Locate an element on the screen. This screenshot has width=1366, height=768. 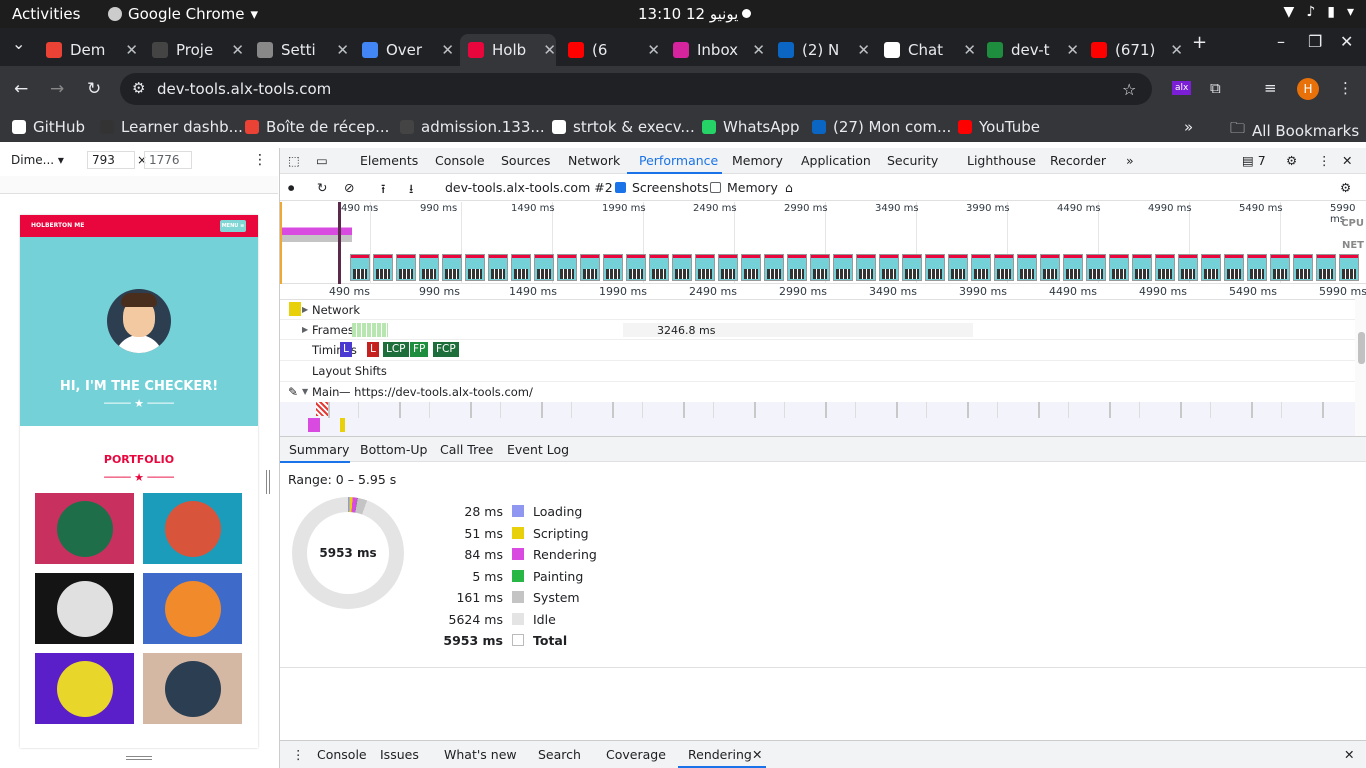
browser-tab: Inbox ✕ is located at coordinates (715, 50).